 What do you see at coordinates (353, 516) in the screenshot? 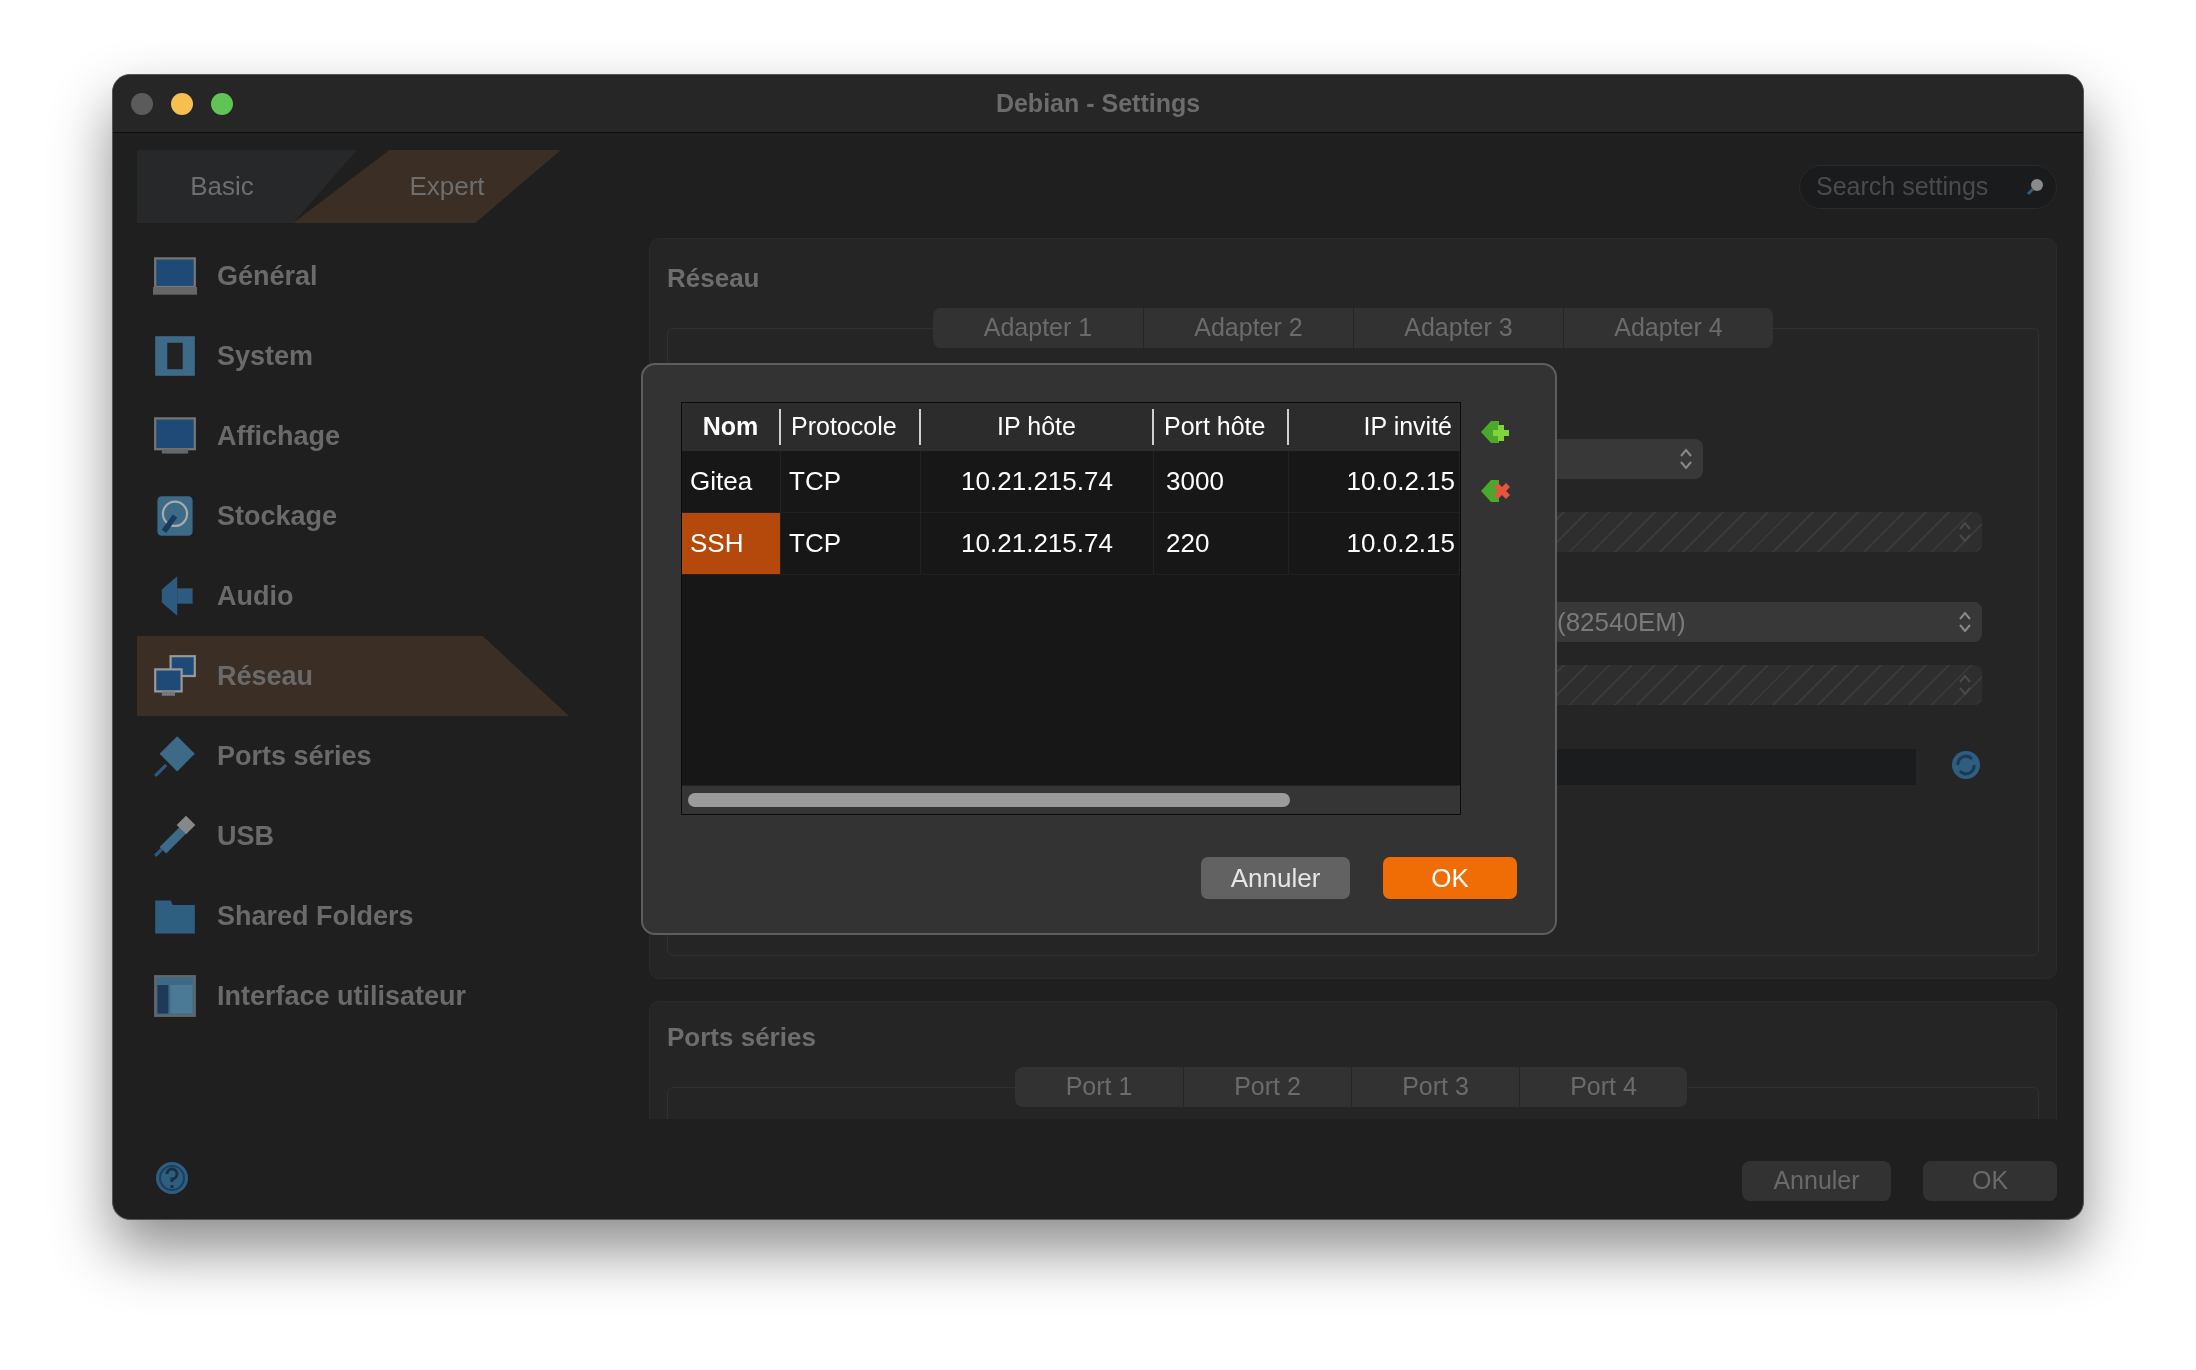
I see `sidebar-item: Stockage` at bounding box center [353, 516].